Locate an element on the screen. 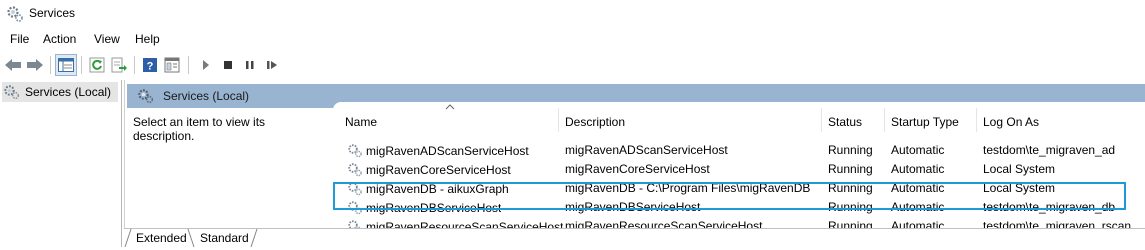  service-name: migRavenCoreServiceHost is located at coordinates (438, 170).